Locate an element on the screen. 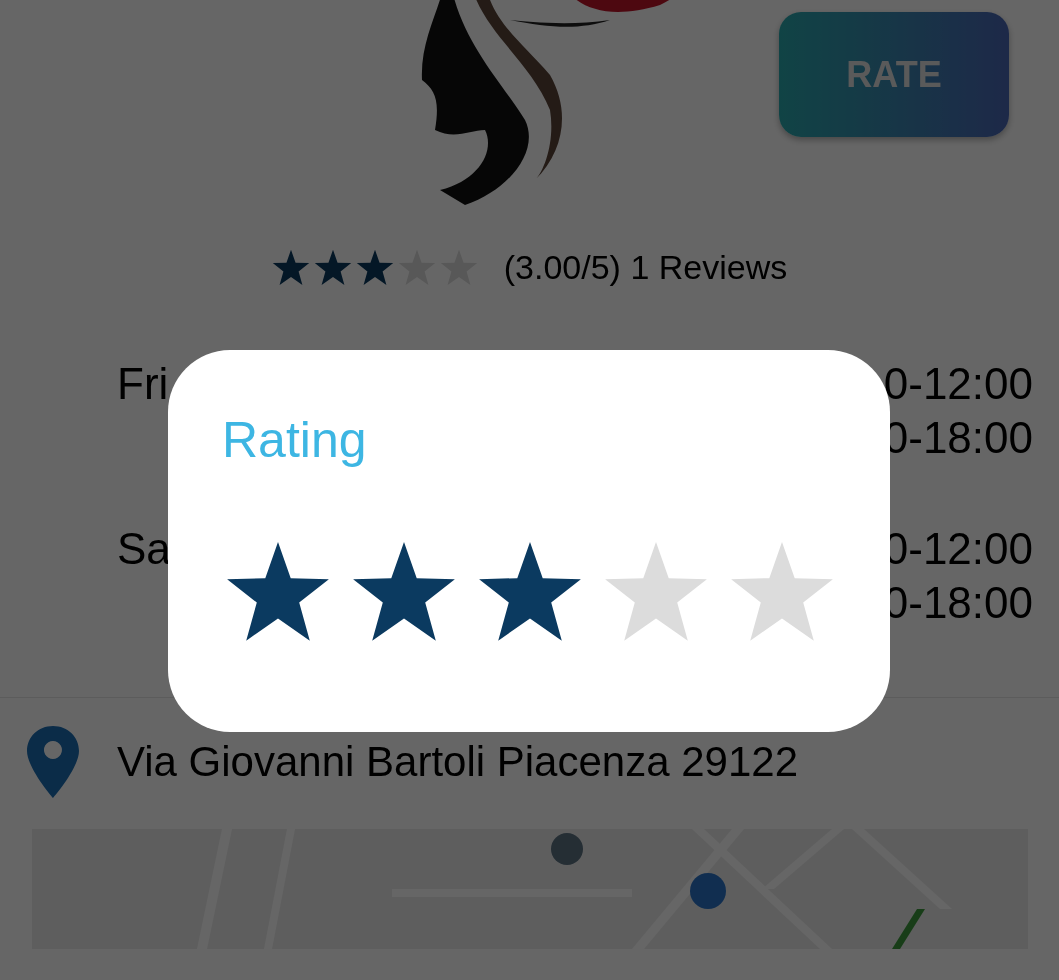  day-label: Fri is located at coordinates (143, 384).